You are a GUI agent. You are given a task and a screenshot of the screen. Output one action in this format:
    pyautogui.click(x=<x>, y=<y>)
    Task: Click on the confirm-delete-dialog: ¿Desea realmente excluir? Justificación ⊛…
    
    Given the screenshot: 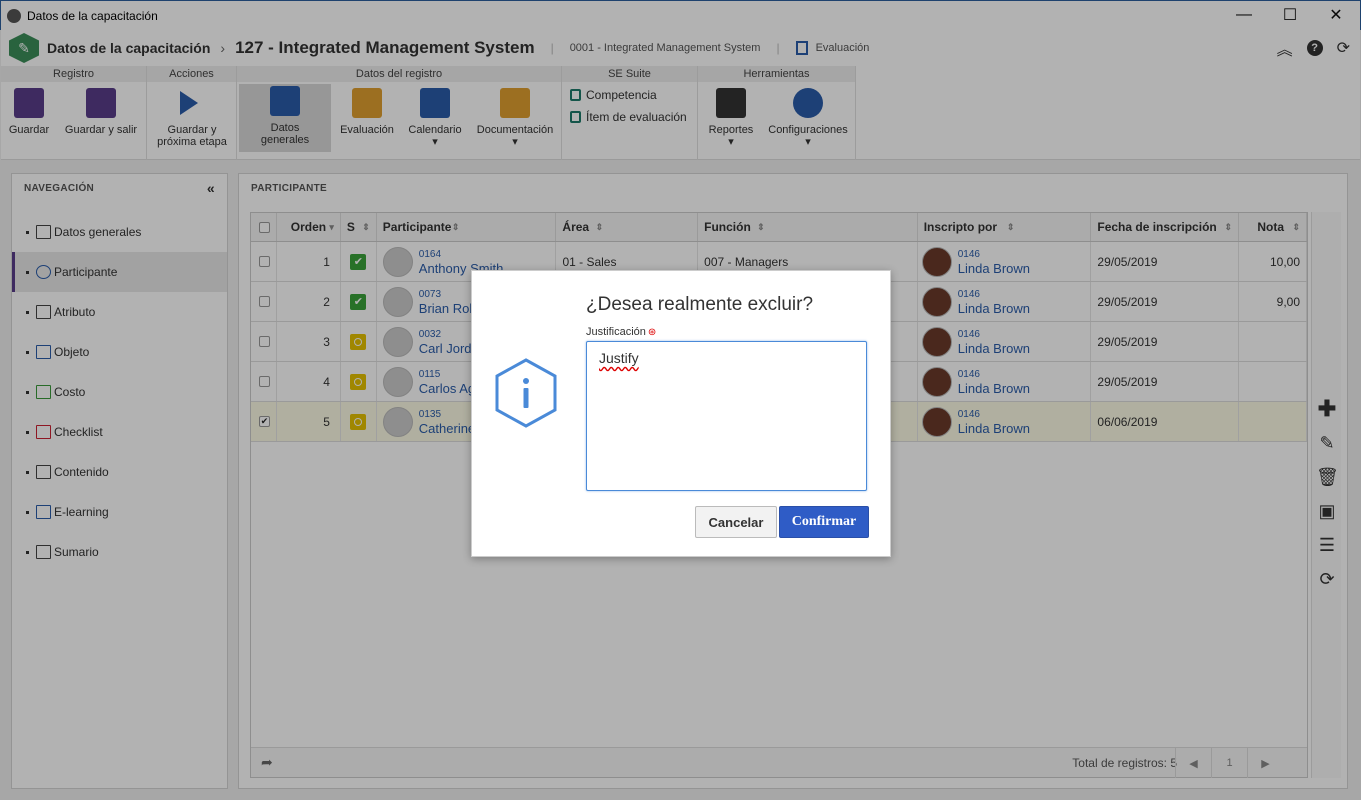 What is the action you would take?
    pyautogui.click(x=681, y=413)
    